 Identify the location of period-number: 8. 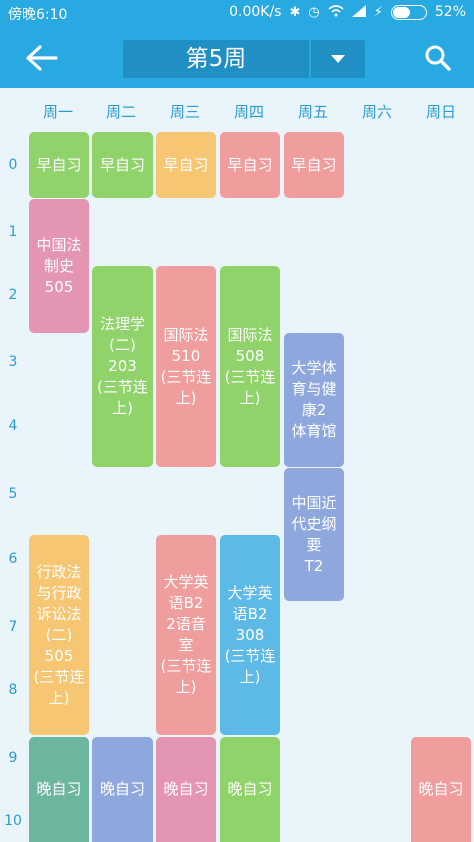
(13, 690).